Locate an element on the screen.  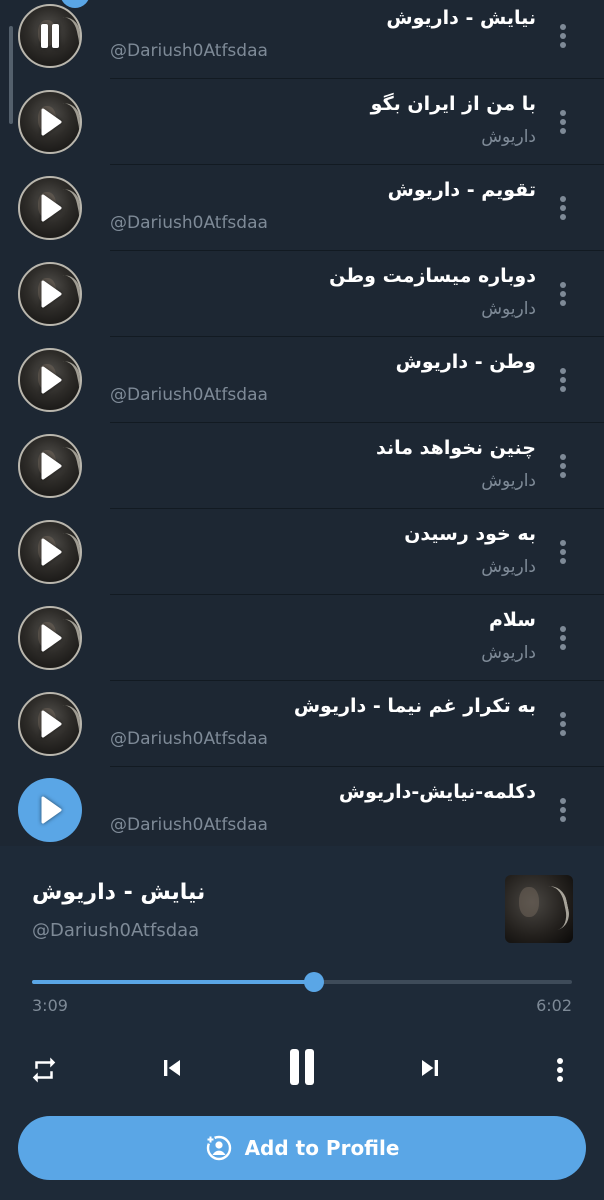
repeat-icon is located at coordinates (44, 1070).